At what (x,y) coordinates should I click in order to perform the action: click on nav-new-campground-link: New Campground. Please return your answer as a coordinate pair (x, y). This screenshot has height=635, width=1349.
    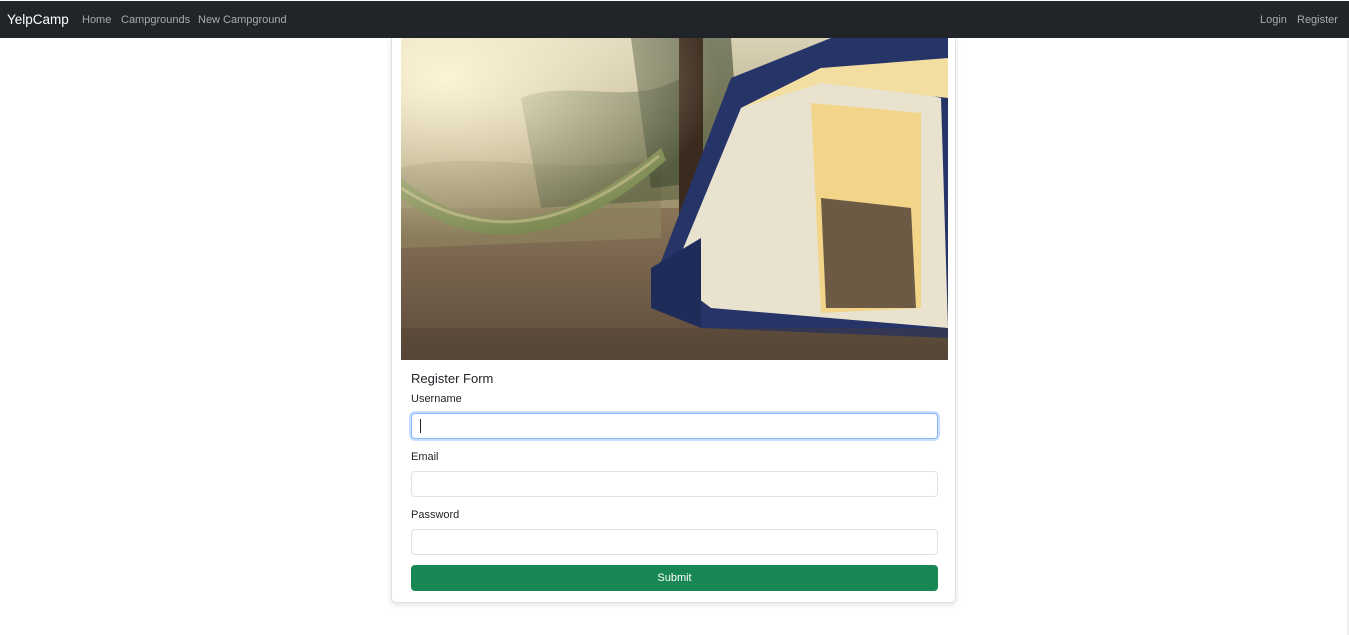
    Looking at the image, I should click on (242, 20).